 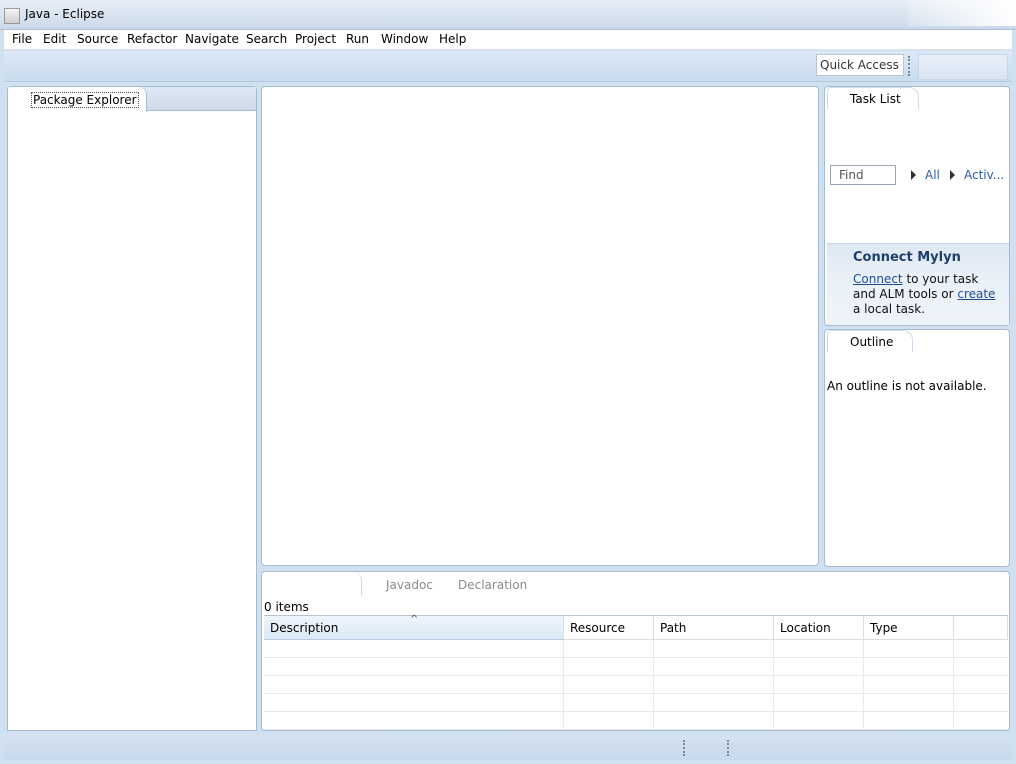 What do you see at coordinates (909, 628) in the screenshot?
I see `column-type: Type` at bounding box center [909, 628].